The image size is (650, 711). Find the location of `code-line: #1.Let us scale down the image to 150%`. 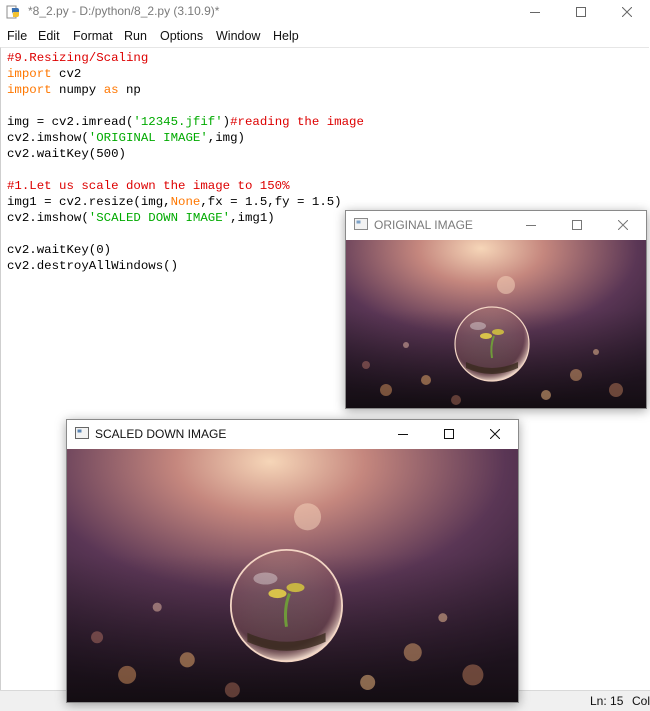

code-line: #1.Let us scale down the image to 150% is located at coordinates (185, 186).